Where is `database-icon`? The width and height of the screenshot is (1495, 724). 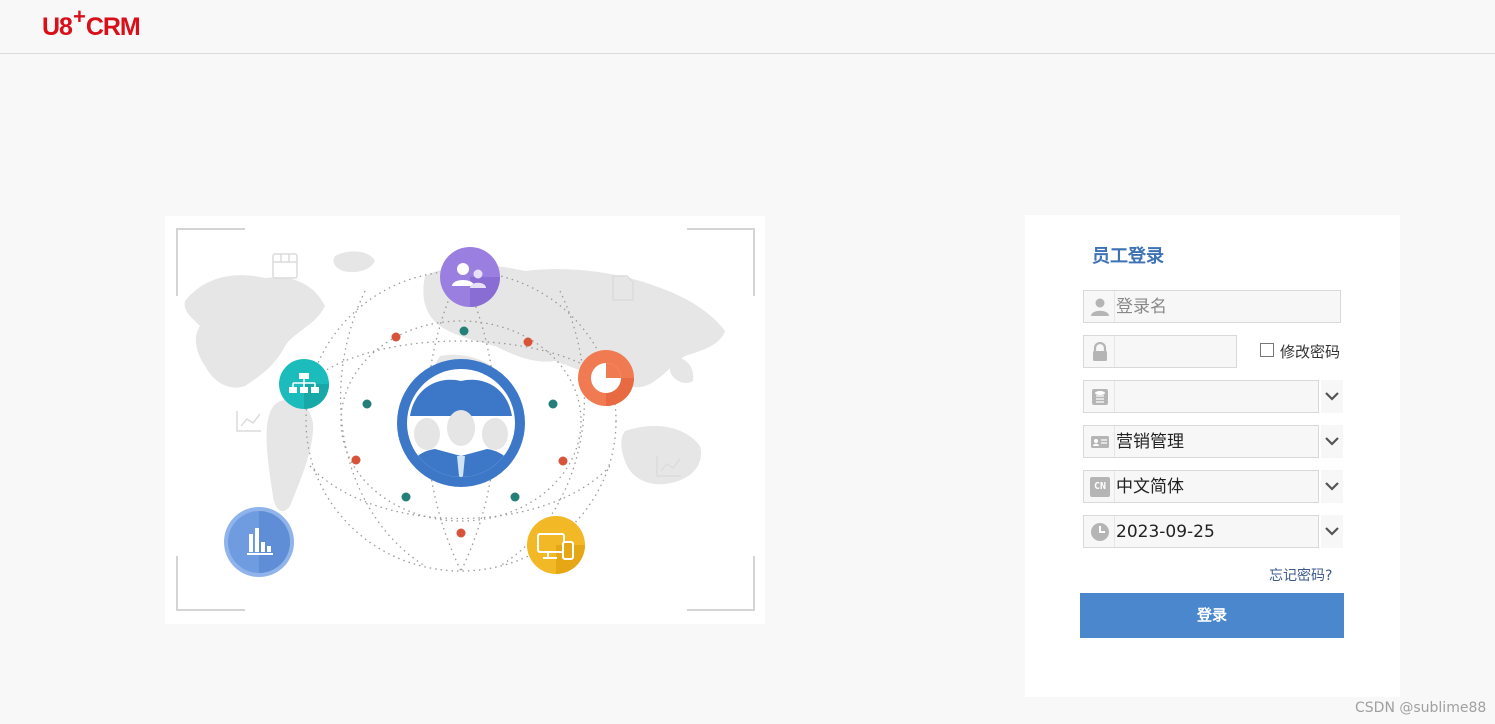
database-icon is located at coordinates (1100, 397).